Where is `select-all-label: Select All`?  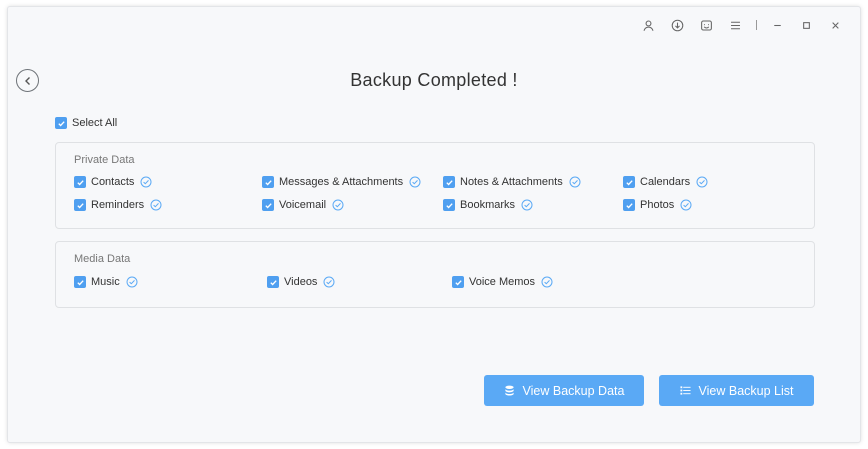 select-all-label: Select All is located at coordinates (95, 123).